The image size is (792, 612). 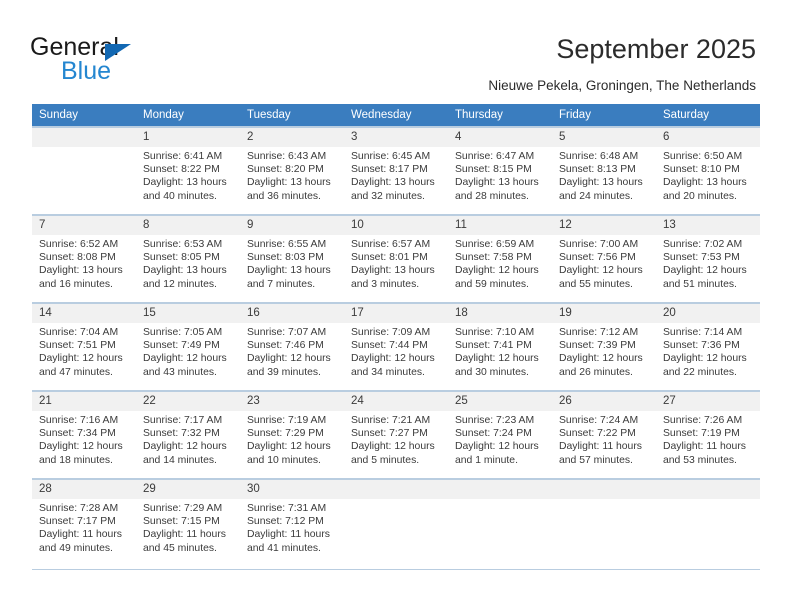 What do you see at coordinates (181, 434) in the screenshot?
I see `sunset-text: Sunset: 7:32 PM` at bounding box center [181, 434].